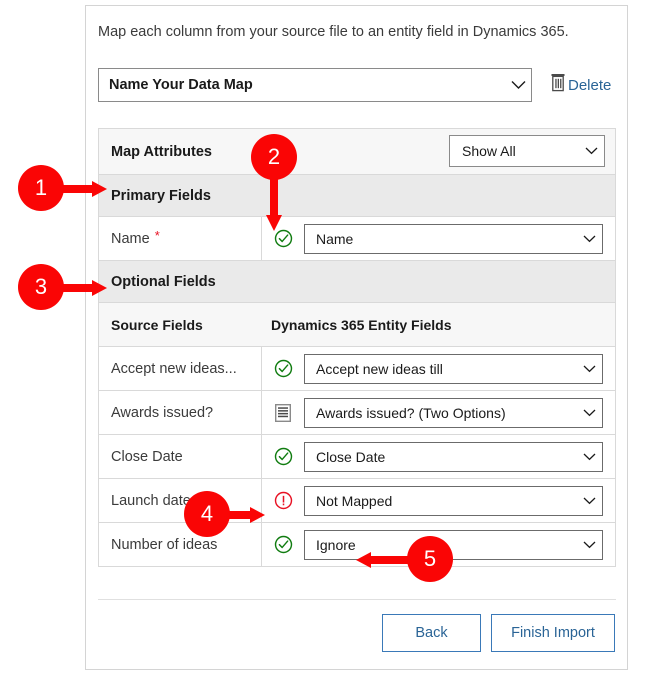 Image resolution: width=645 pixels, height=680 pixels. Describe the element at coordinates (181, 85) in the screenshot. I see `data-map-name-value: Name Your Data Map` at that location.